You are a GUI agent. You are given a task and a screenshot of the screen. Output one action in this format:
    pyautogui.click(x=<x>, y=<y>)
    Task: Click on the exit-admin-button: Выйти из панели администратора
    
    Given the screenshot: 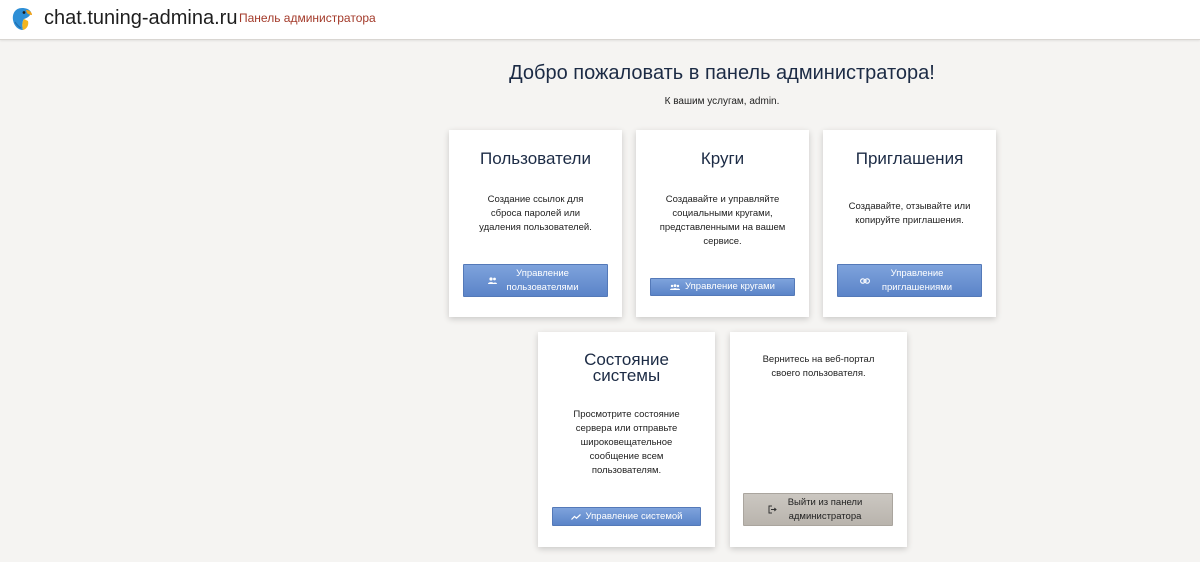 What is the action you would take?
    pyautogui.click(x=818, y=509)
    